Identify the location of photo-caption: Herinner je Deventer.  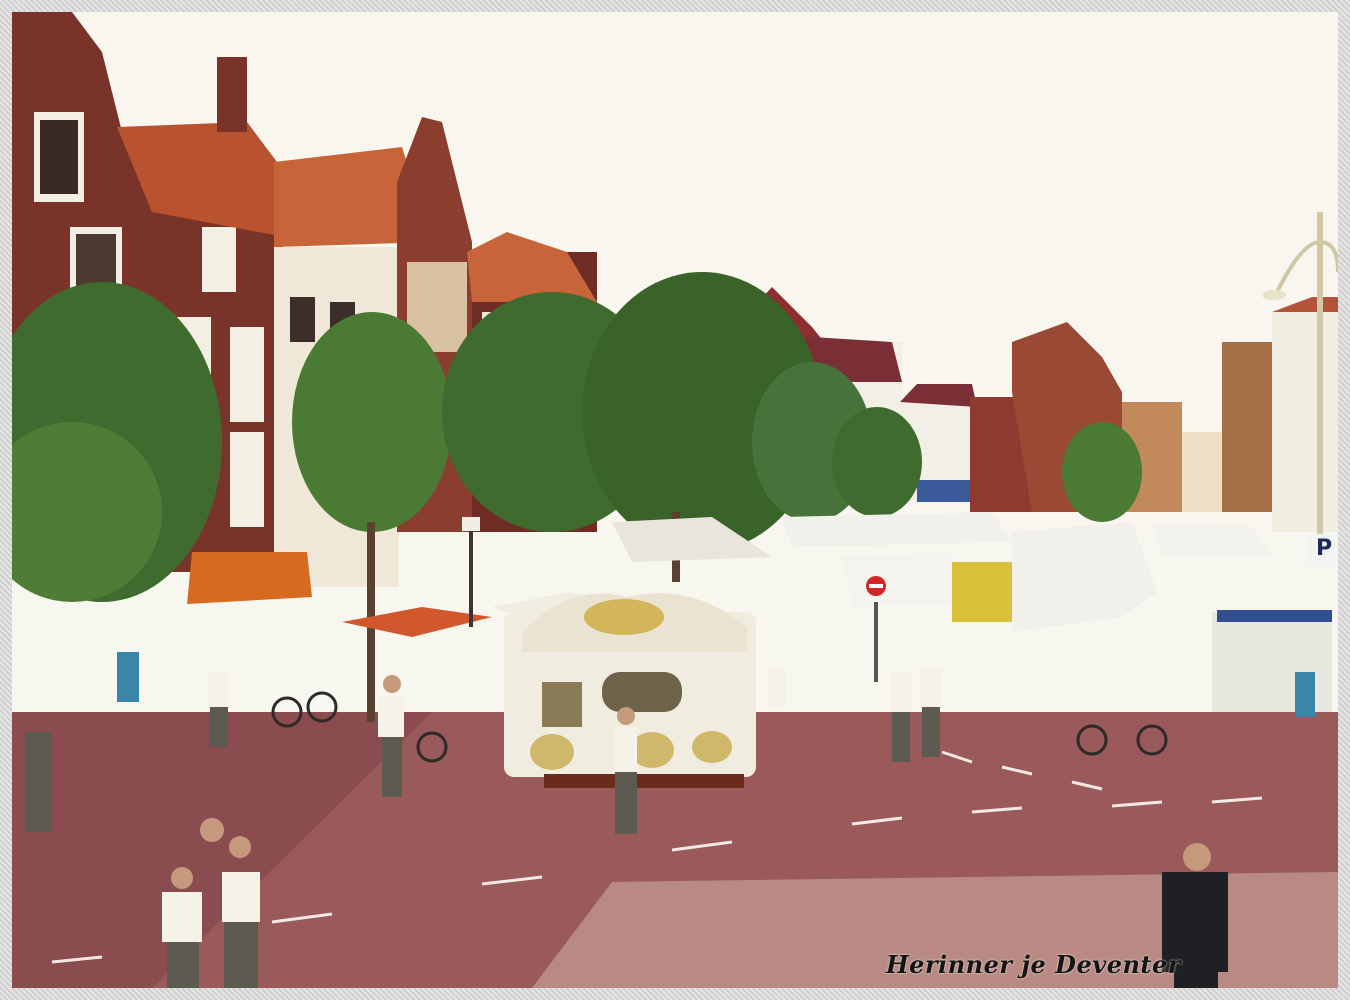
(1033, 964).